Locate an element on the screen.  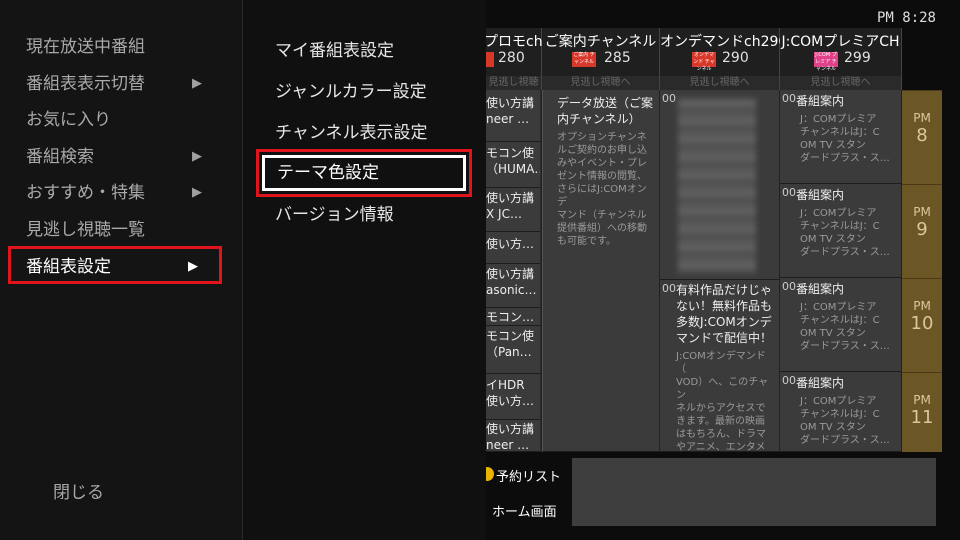
time-slot: PM 10 is located at coordinates (922, 325).